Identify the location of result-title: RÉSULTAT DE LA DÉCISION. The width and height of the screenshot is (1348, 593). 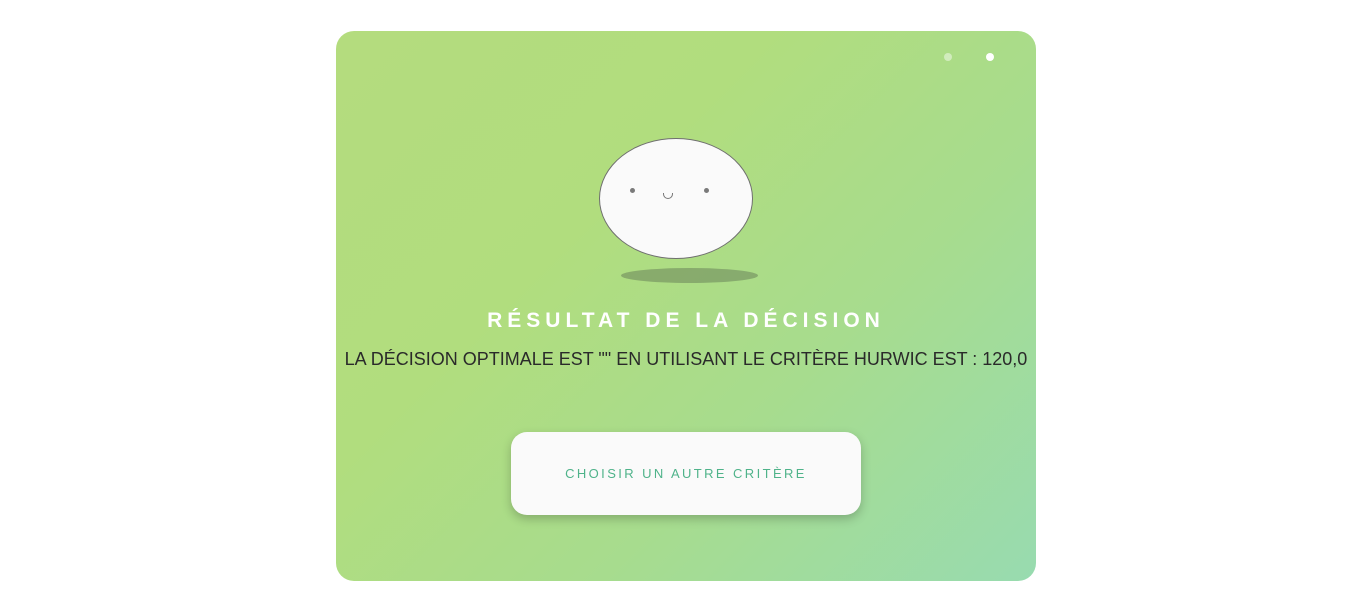
(686, 320).